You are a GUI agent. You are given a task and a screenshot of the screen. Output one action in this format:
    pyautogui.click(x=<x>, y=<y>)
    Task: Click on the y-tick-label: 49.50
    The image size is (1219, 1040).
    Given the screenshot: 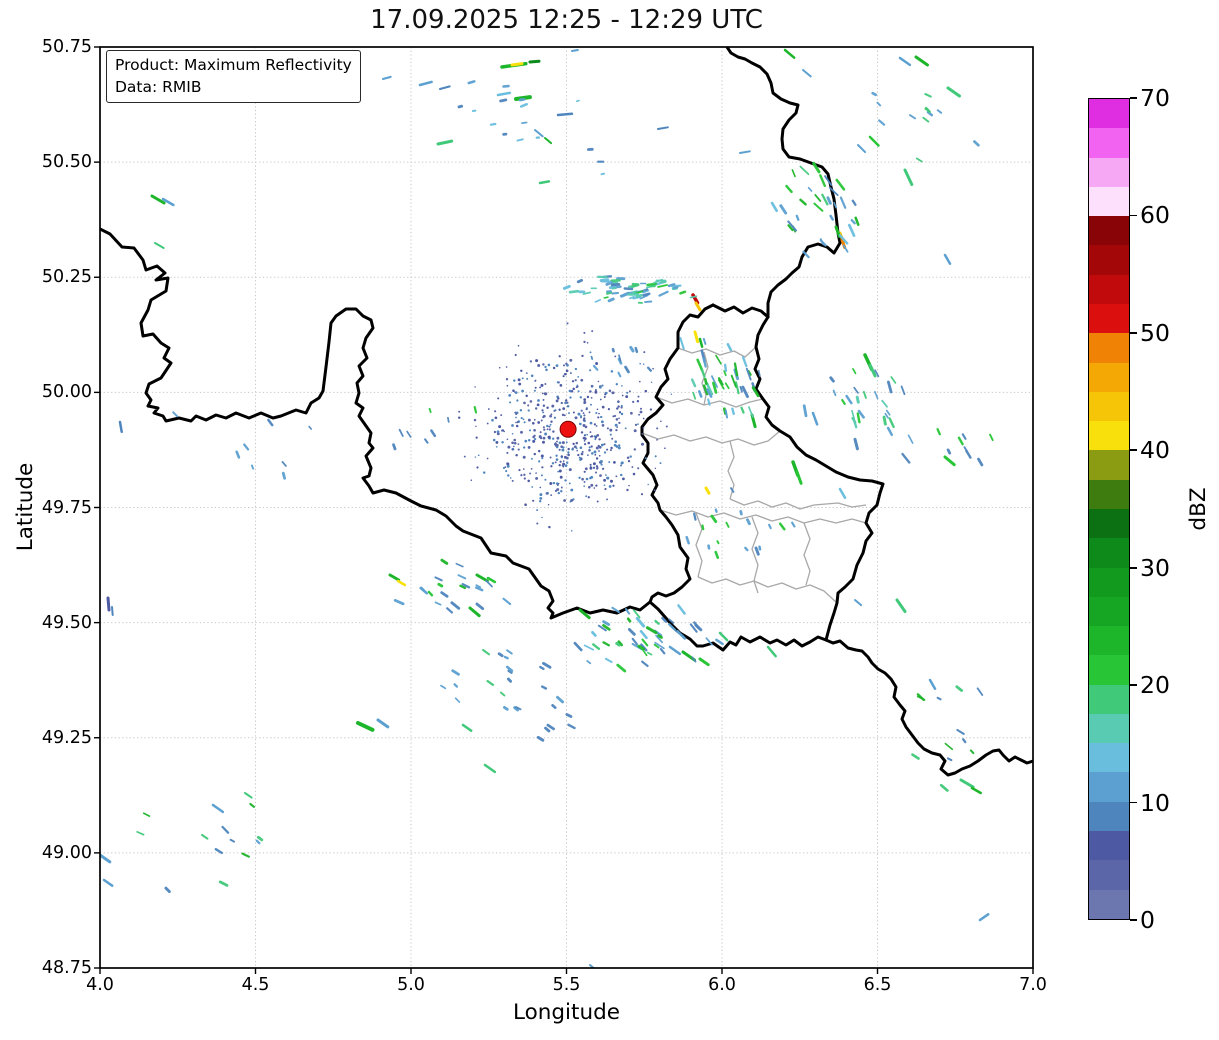 What is the action you would take?
    pyautogui.click(x=66, y=622)
    